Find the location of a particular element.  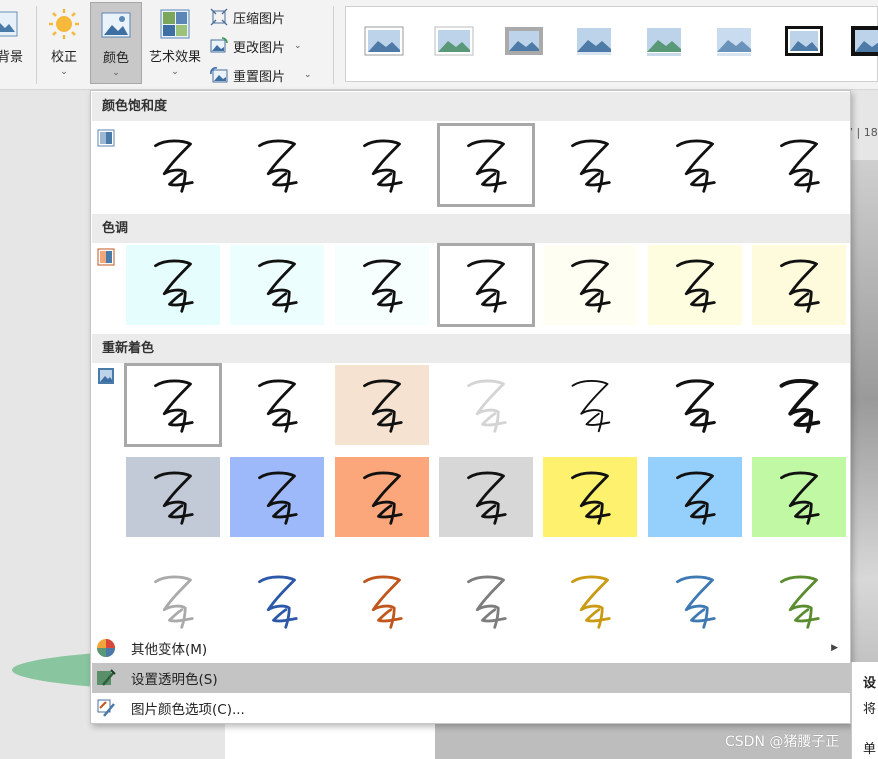

compress-pictures-button: 压缩图片 is located at coordinates (247, 17).